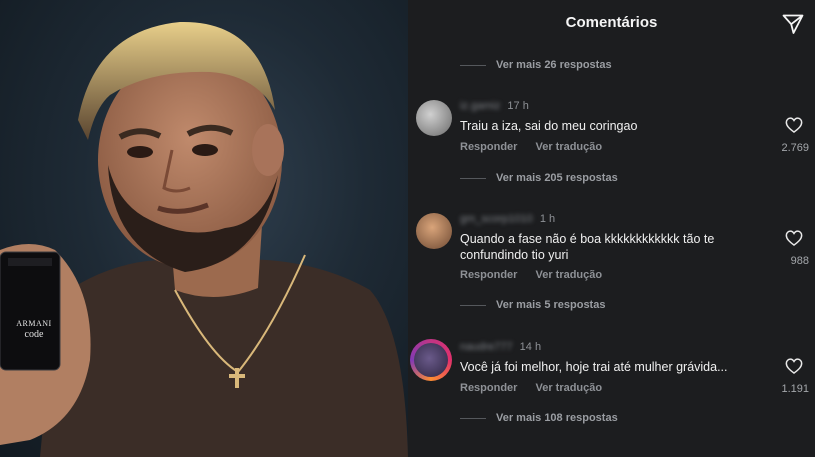 This screenshot has width=815, height=457. What do you see at coordinates (557, 418) in the screenshot?
I see `view-more-replies-label: Ver mais 108 respostas` at bounding box center [557, 418].